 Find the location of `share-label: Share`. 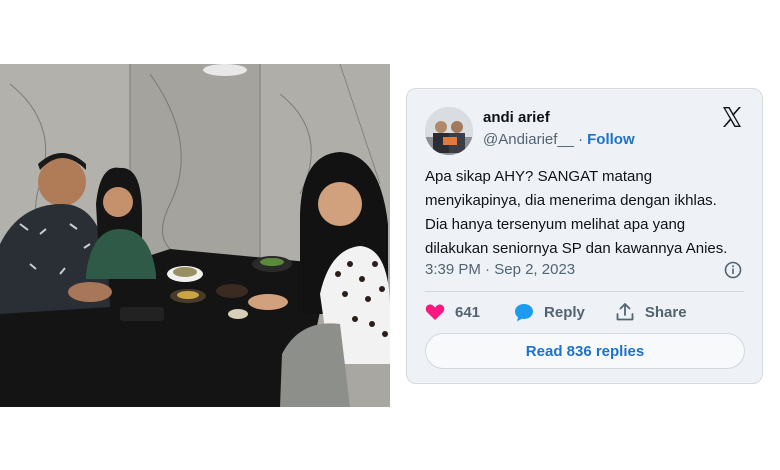

share-label: Share is located at coordinates (665, 312).